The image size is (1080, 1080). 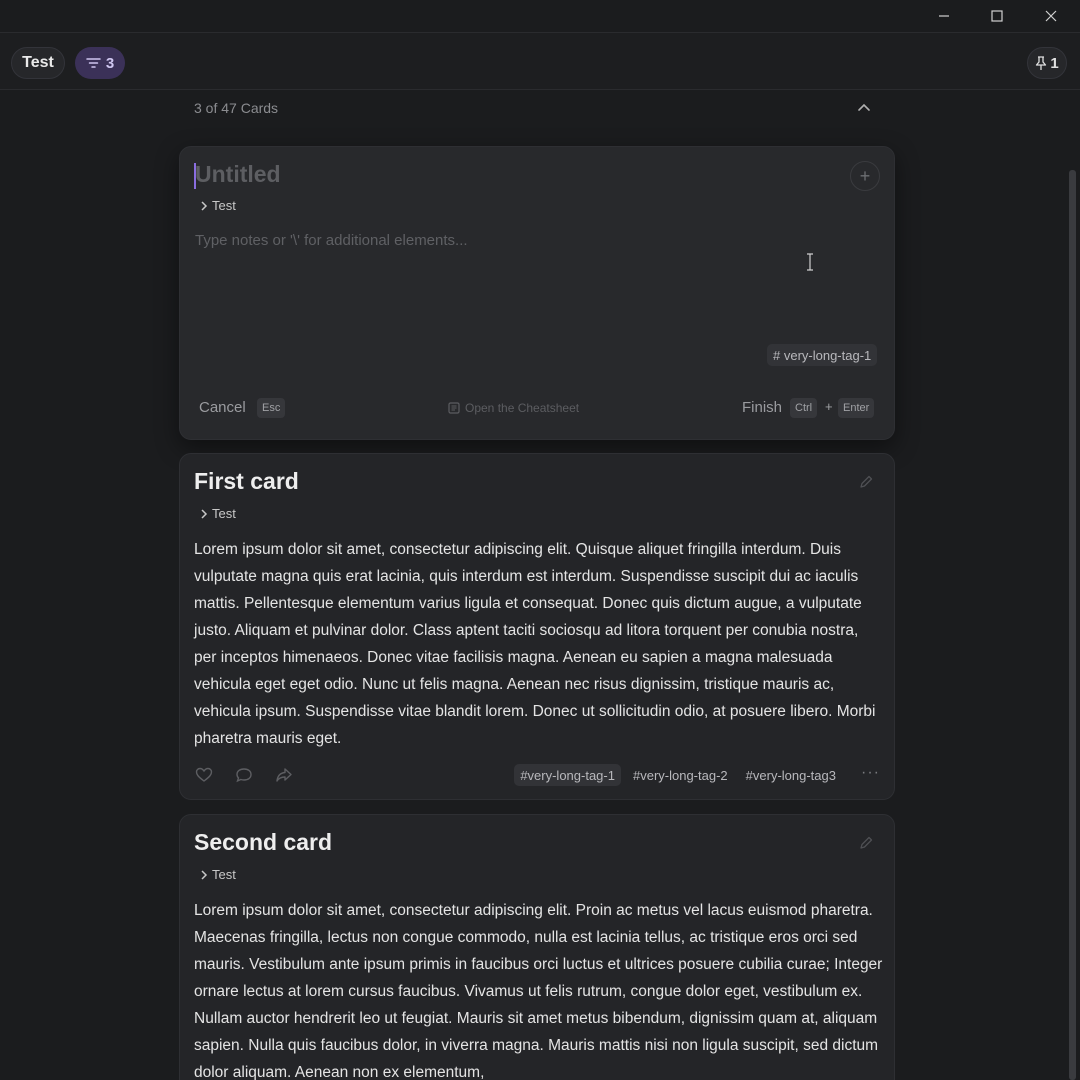 What do you see at coordinates (246, 481) in the screenshot?
I see `card-title: First card` at bounding box center [246, 481].